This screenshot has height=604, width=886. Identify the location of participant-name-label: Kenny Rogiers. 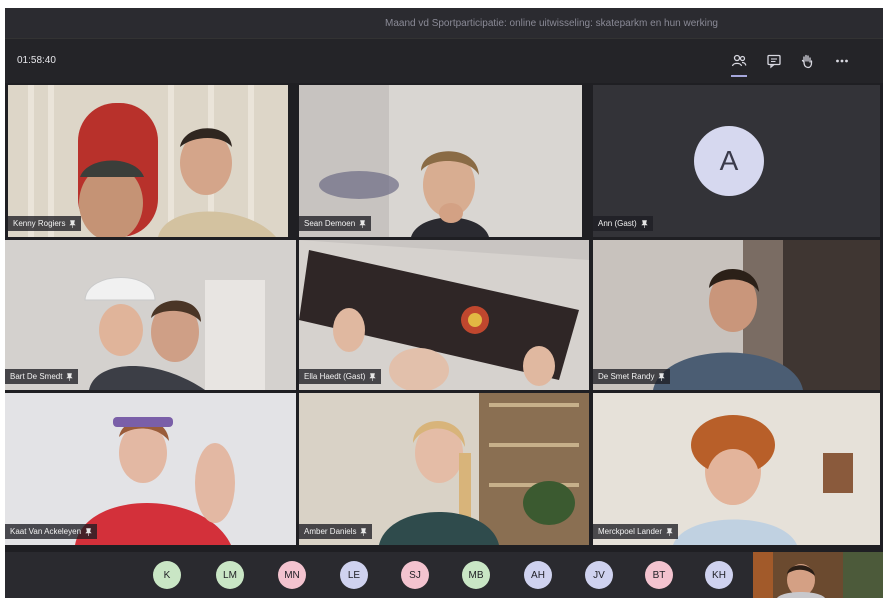
(45, 223).